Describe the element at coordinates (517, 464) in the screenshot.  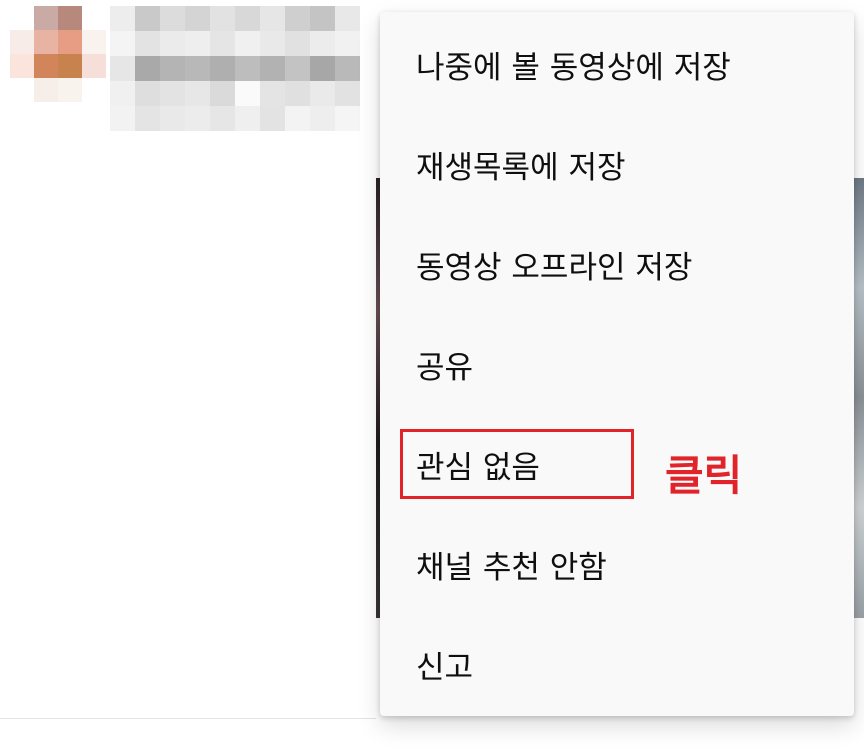
I see `highlight-box` at that location.